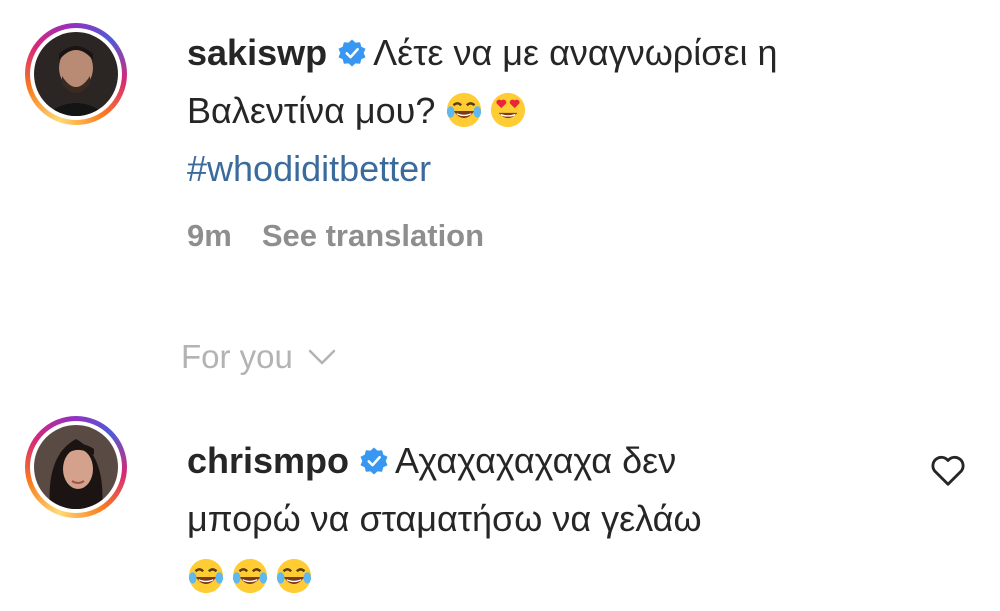  I want to click on avatar-chrismpo, so click(76, 467).